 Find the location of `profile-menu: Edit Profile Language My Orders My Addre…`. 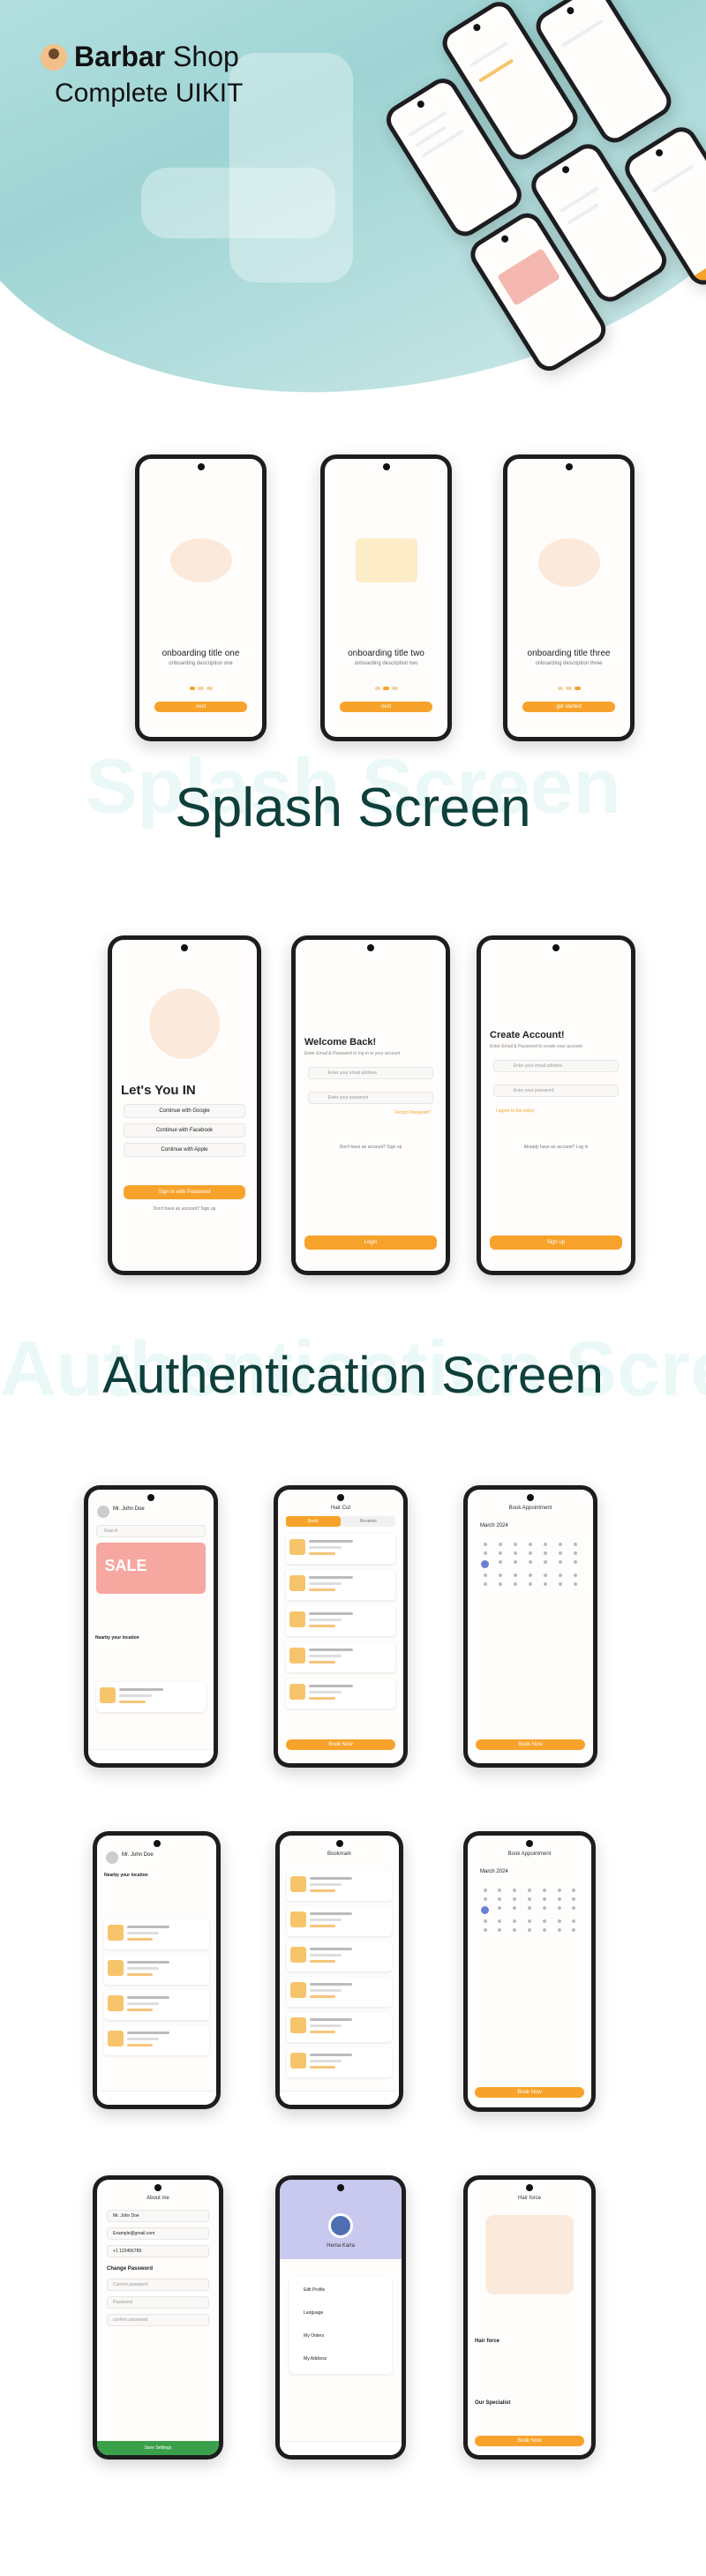

profile-menu: Edit Profile Language My Orders My Addre… is located at coordinates (340, 2325).